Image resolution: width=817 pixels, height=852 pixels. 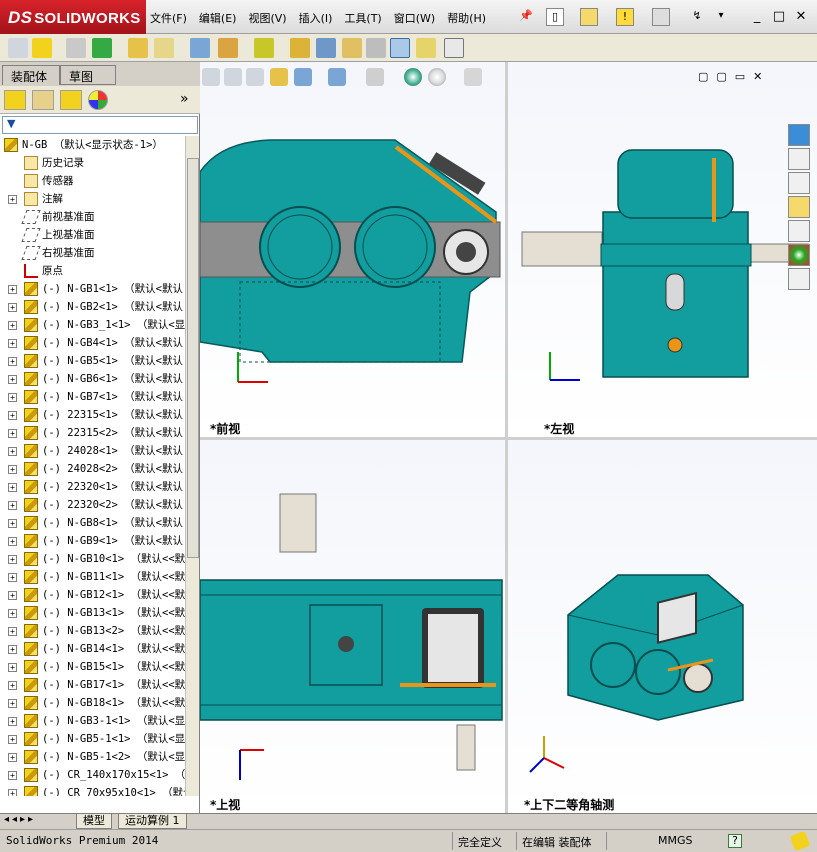 What do you see at coordinates (42, 48) in the screenshot?
I see `insert-component-icon` at bounding box center [42, 48].